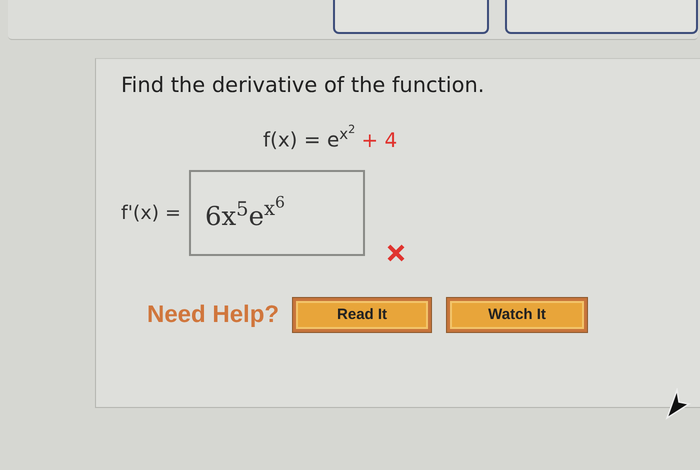 Image resolution: width=700 pixels, height=470 pixels. Describe the element at coordinates (362, 315) in the screenshot. I see `help-button: Read It` at that location.